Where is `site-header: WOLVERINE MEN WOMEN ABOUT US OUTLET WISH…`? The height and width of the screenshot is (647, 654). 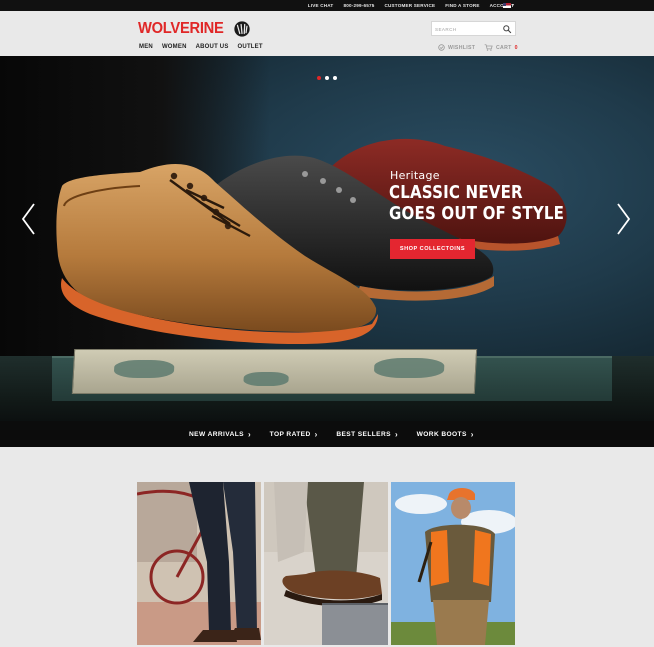 site-header: WOLVERINE MEN WOMEN ABOUT US OUTLET WISH… is located at coordinates (327, 33).